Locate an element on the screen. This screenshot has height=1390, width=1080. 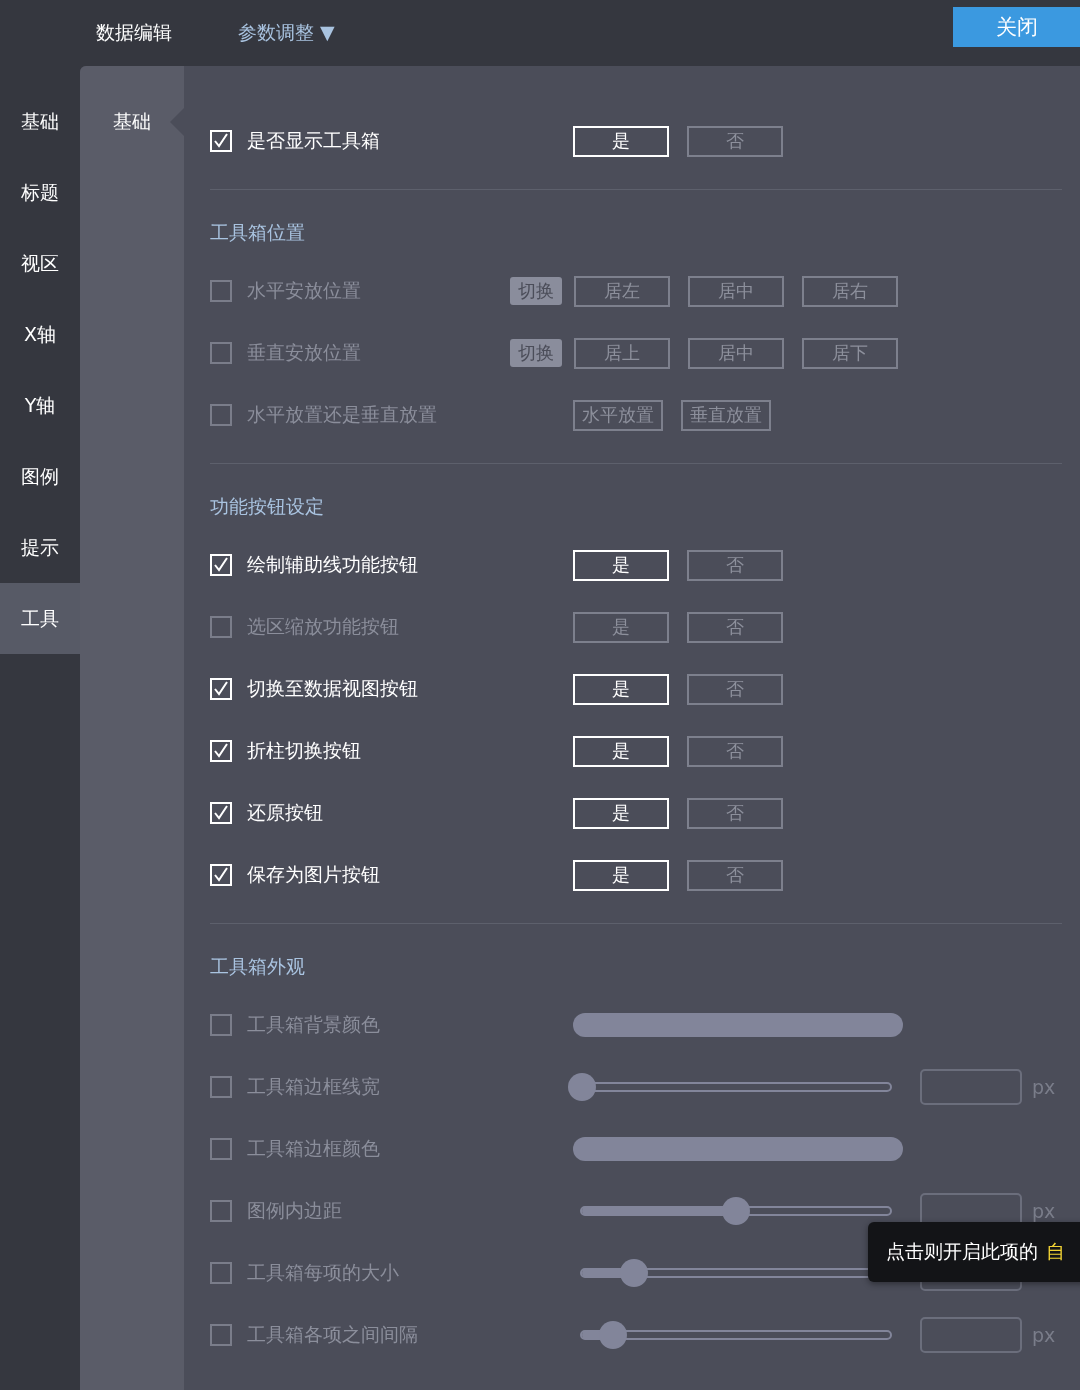
option-label: 水平安放位置 is located at coordinates (304, 290).